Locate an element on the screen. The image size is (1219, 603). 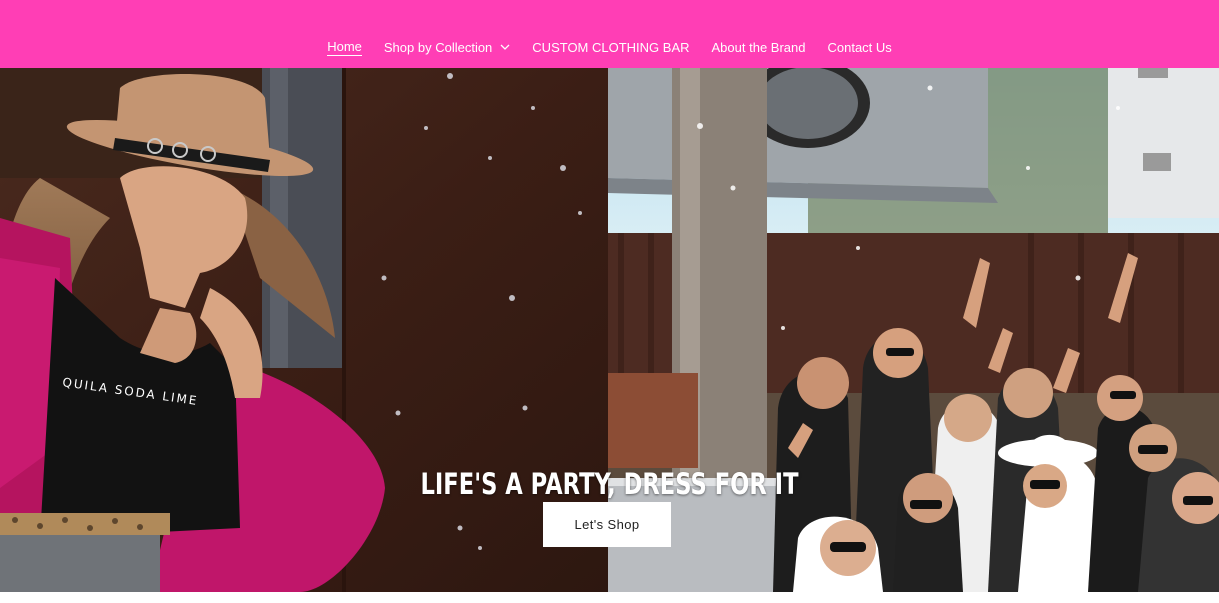
nav-item-about-the-brand-label: About the Brand is located at coordinates (758, 47).